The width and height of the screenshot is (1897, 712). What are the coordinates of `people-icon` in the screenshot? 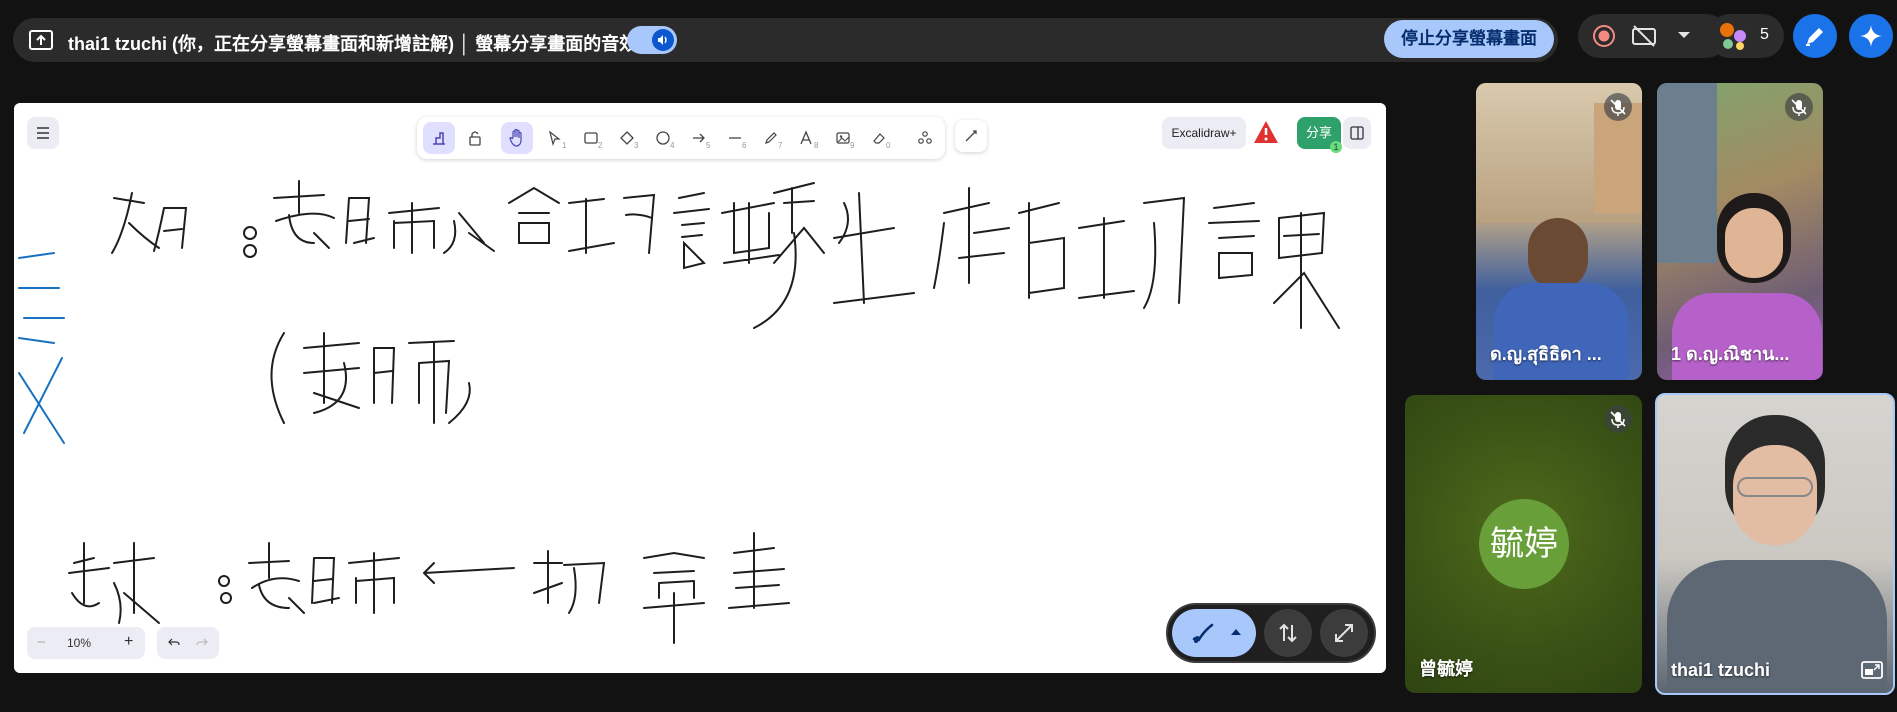 It's located at (1733, 36).